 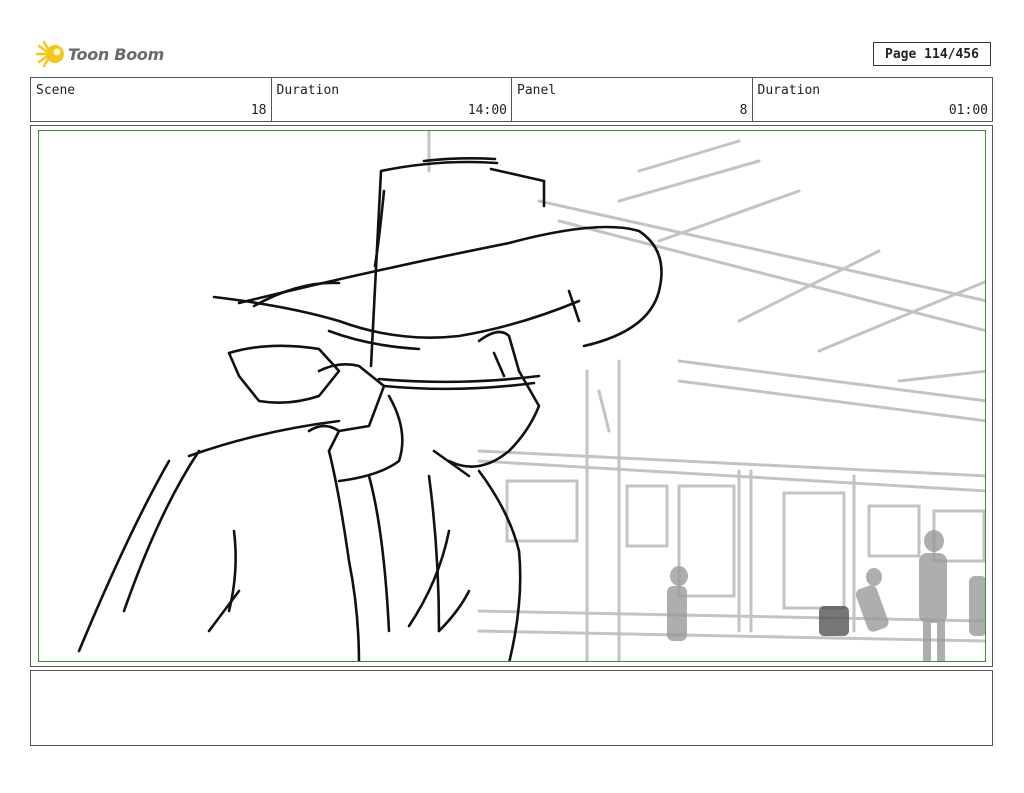 What do you see at coordinates (56, 90) in the screenshot?
I see `scene-label: Scene` at bounding box center [56, 90].